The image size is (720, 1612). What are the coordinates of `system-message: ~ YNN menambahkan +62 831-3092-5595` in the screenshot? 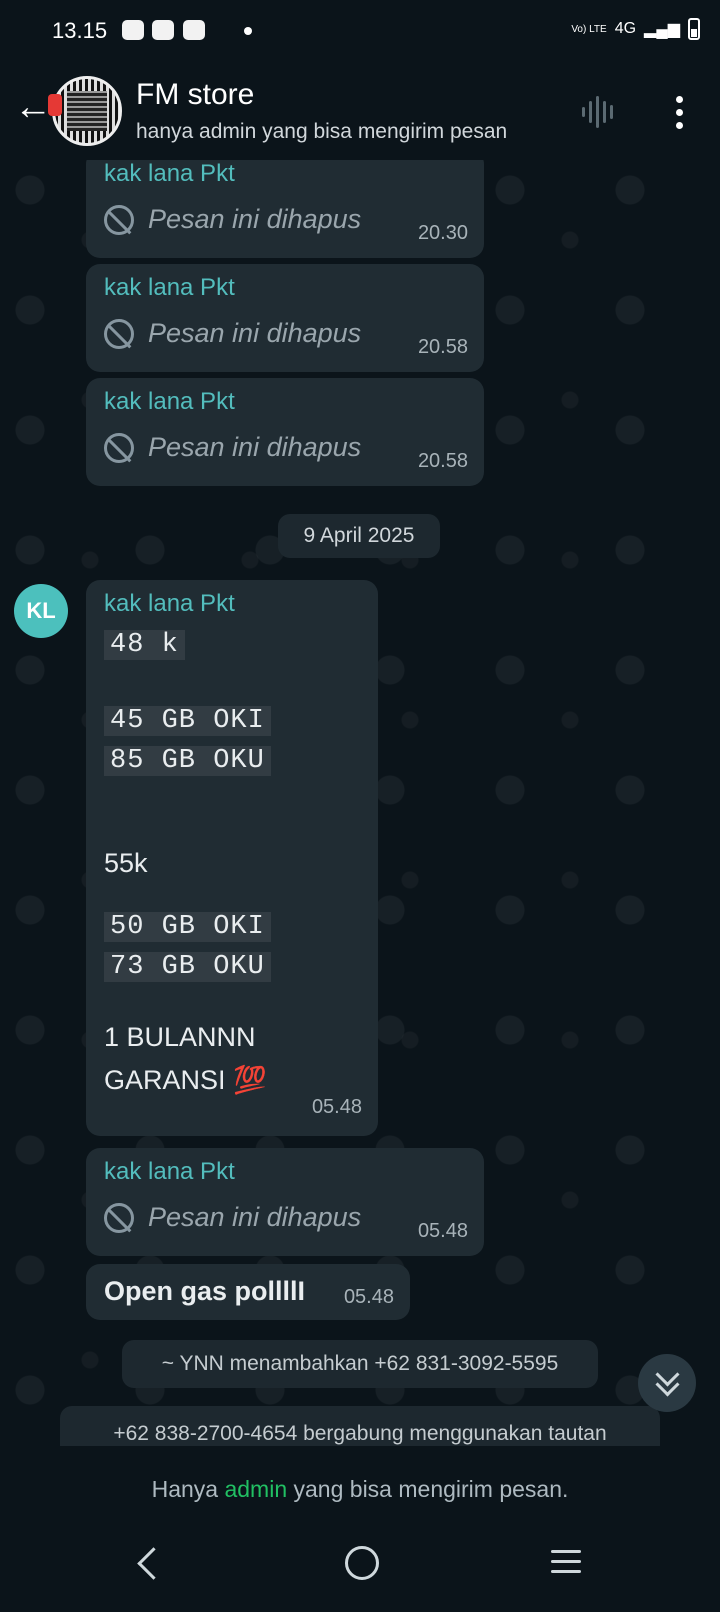 It's located at (360, 1364).